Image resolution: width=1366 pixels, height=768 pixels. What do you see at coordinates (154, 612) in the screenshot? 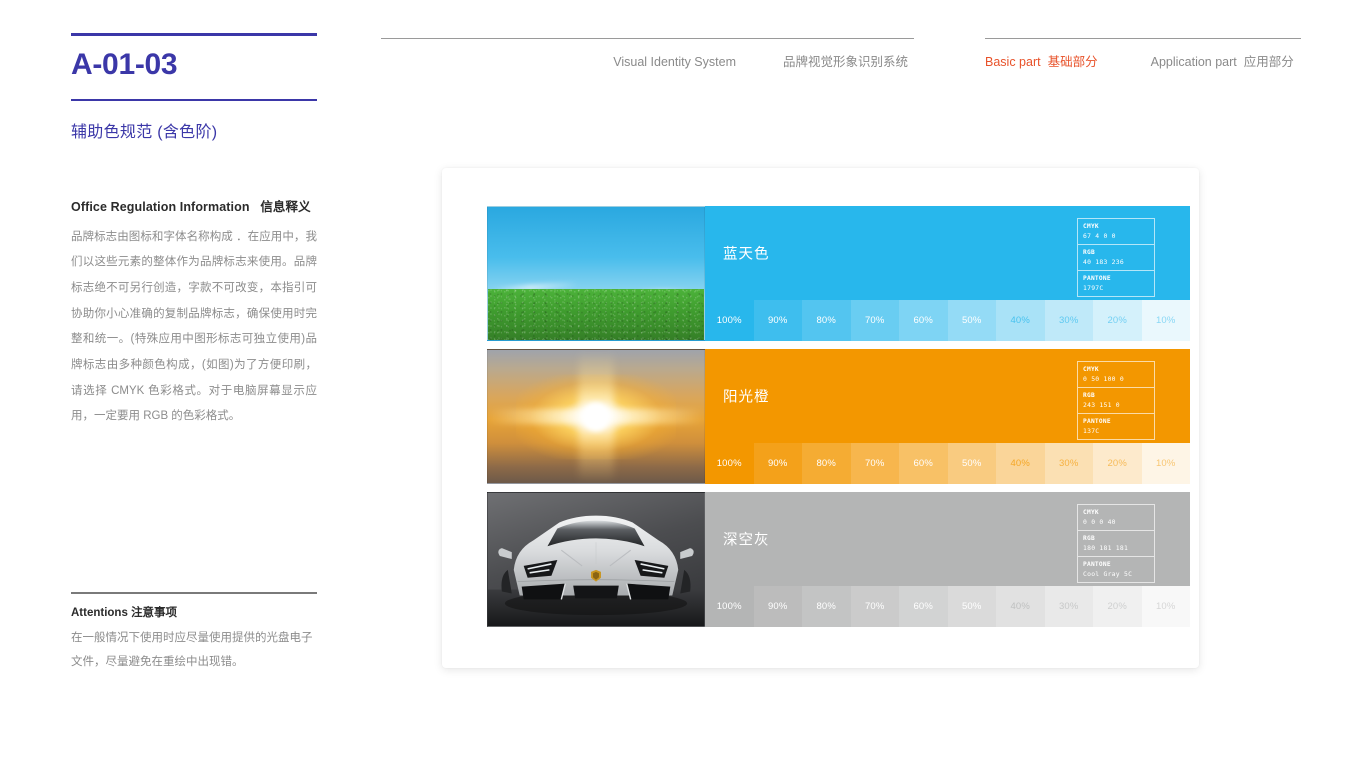
I see `attentions-heading-cn: 注意事项` at bounding box center [154, 612].